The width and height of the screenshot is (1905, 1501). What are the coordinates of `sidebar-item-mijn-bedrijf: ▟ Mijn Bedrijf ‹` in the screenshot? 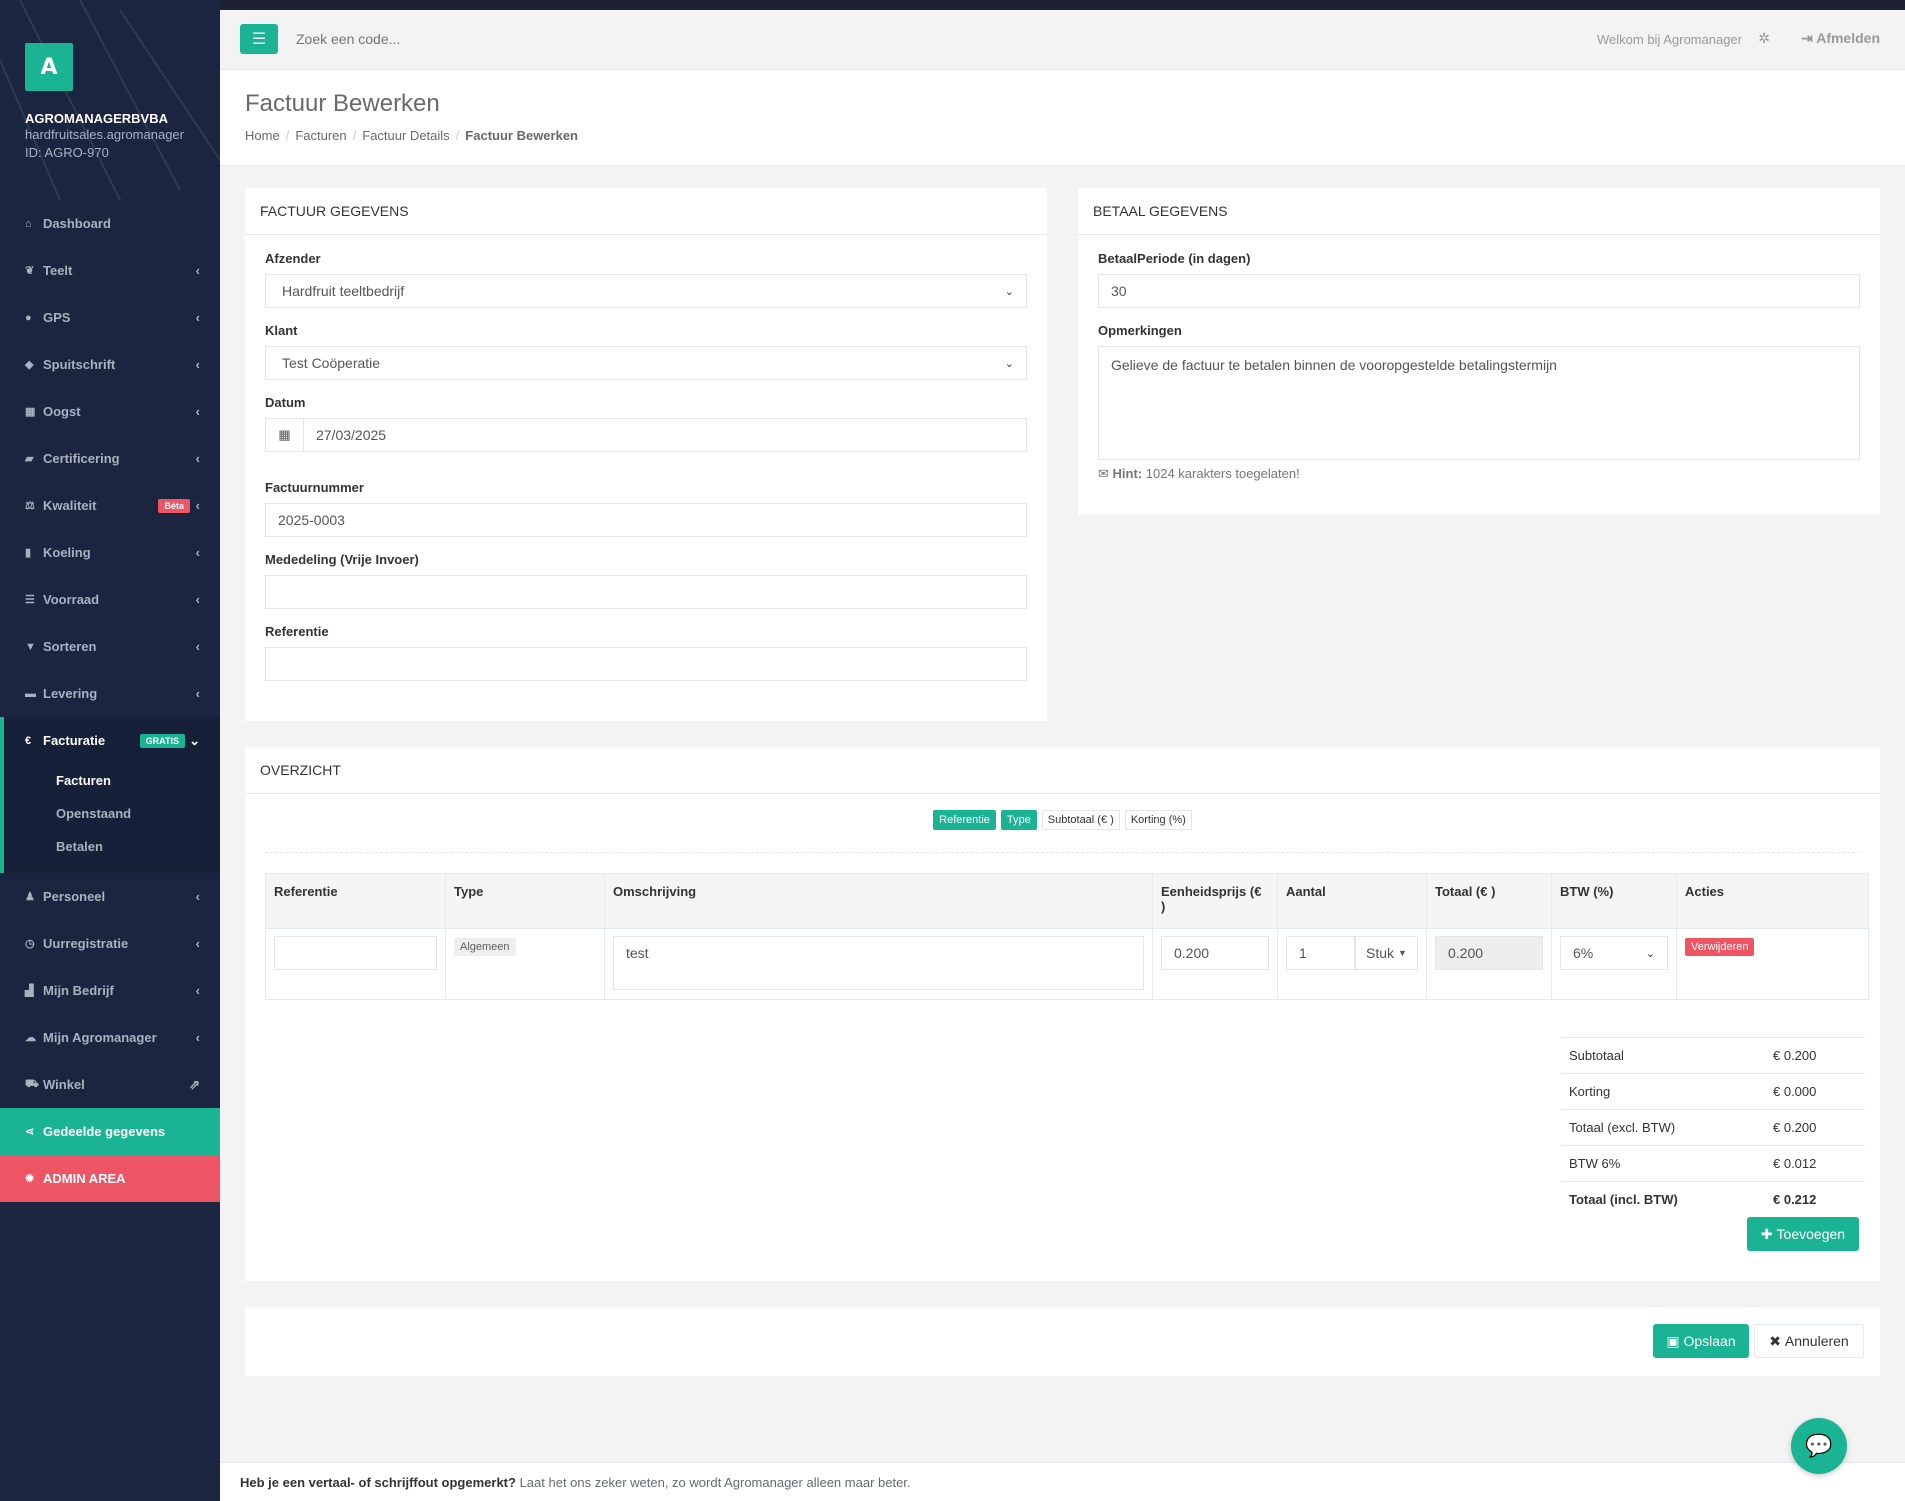 It's located at (110, 990).